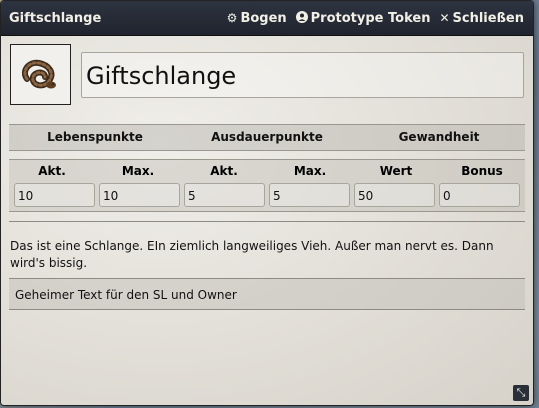 This screenshot has height=408, width=539. Describe the element at coordinates (232, 18) in the screenshot. I see `gear-icon: ⚙` at that location.